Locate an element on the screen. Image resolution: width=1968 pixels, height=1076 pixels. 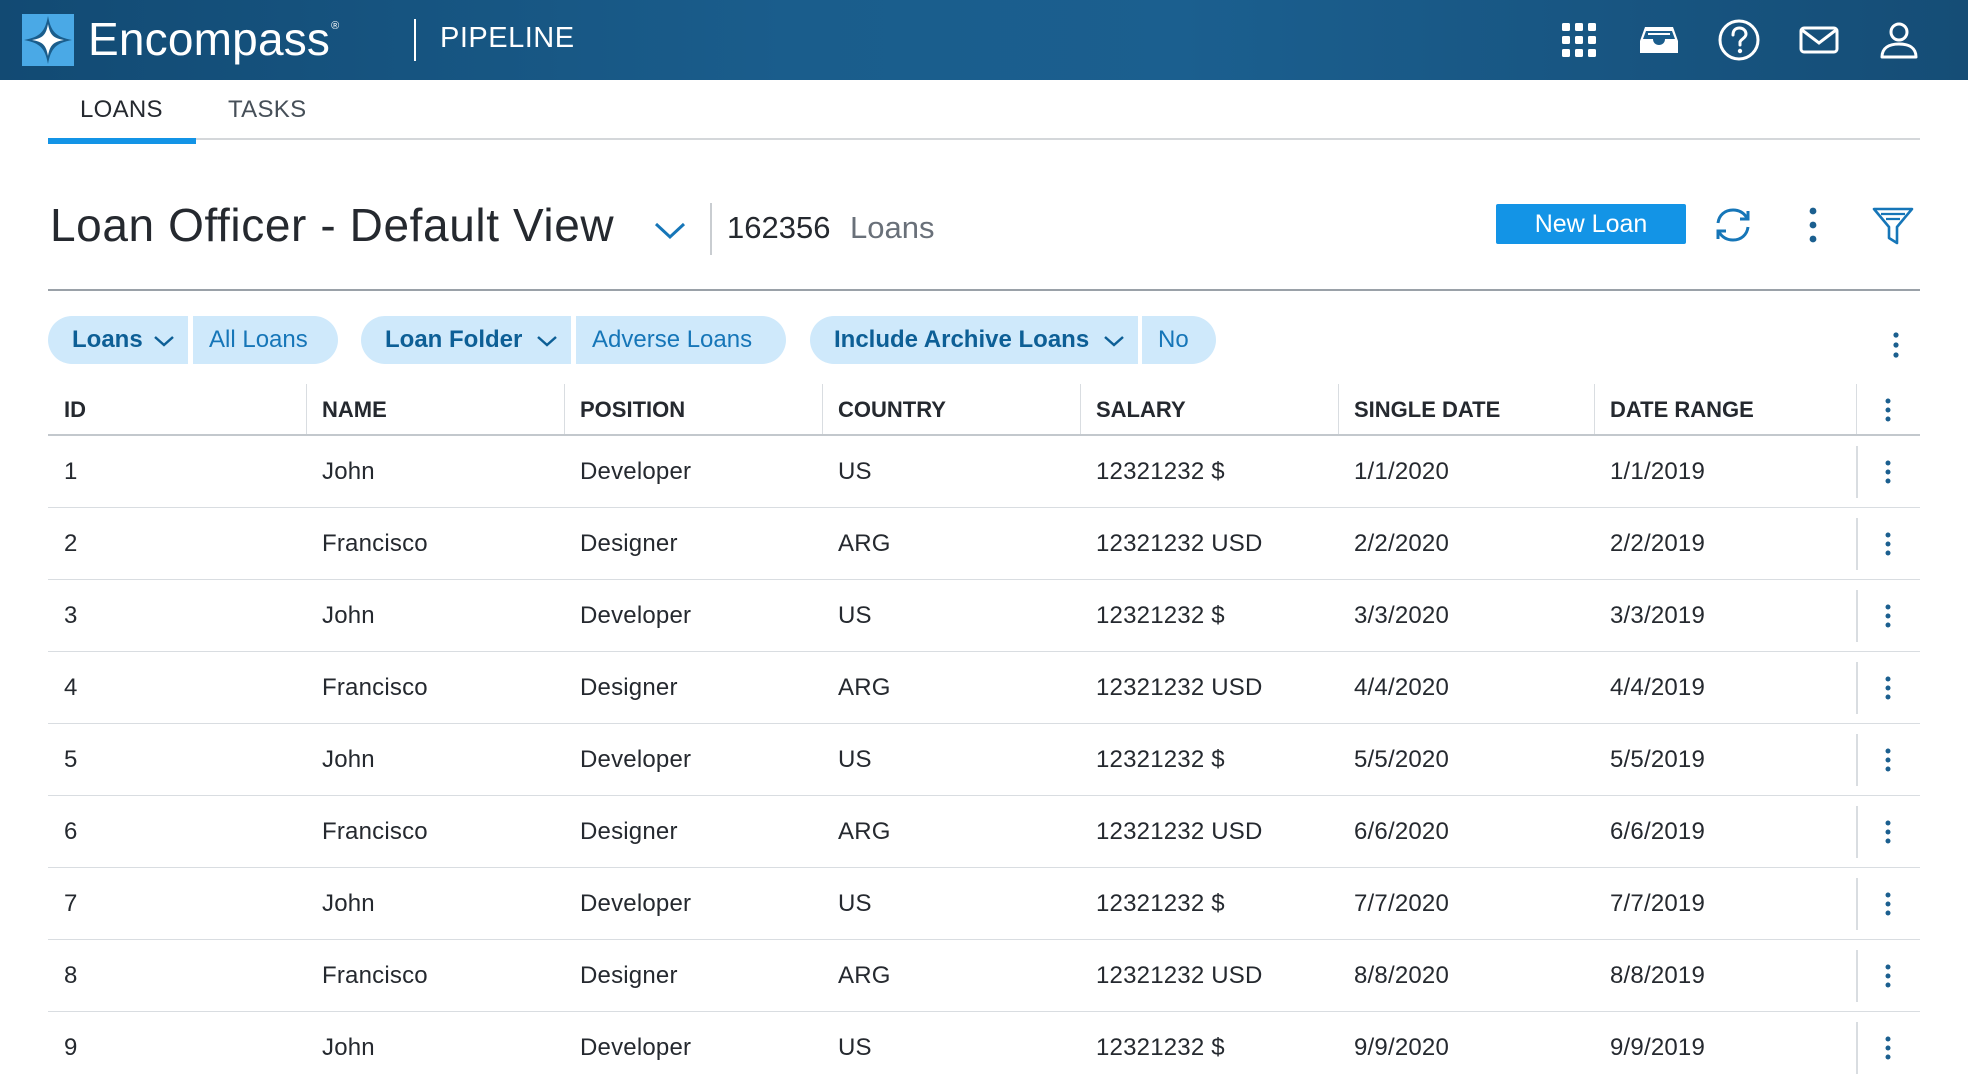
view-selector-chevron-icon is located at coordinates (670, 230).